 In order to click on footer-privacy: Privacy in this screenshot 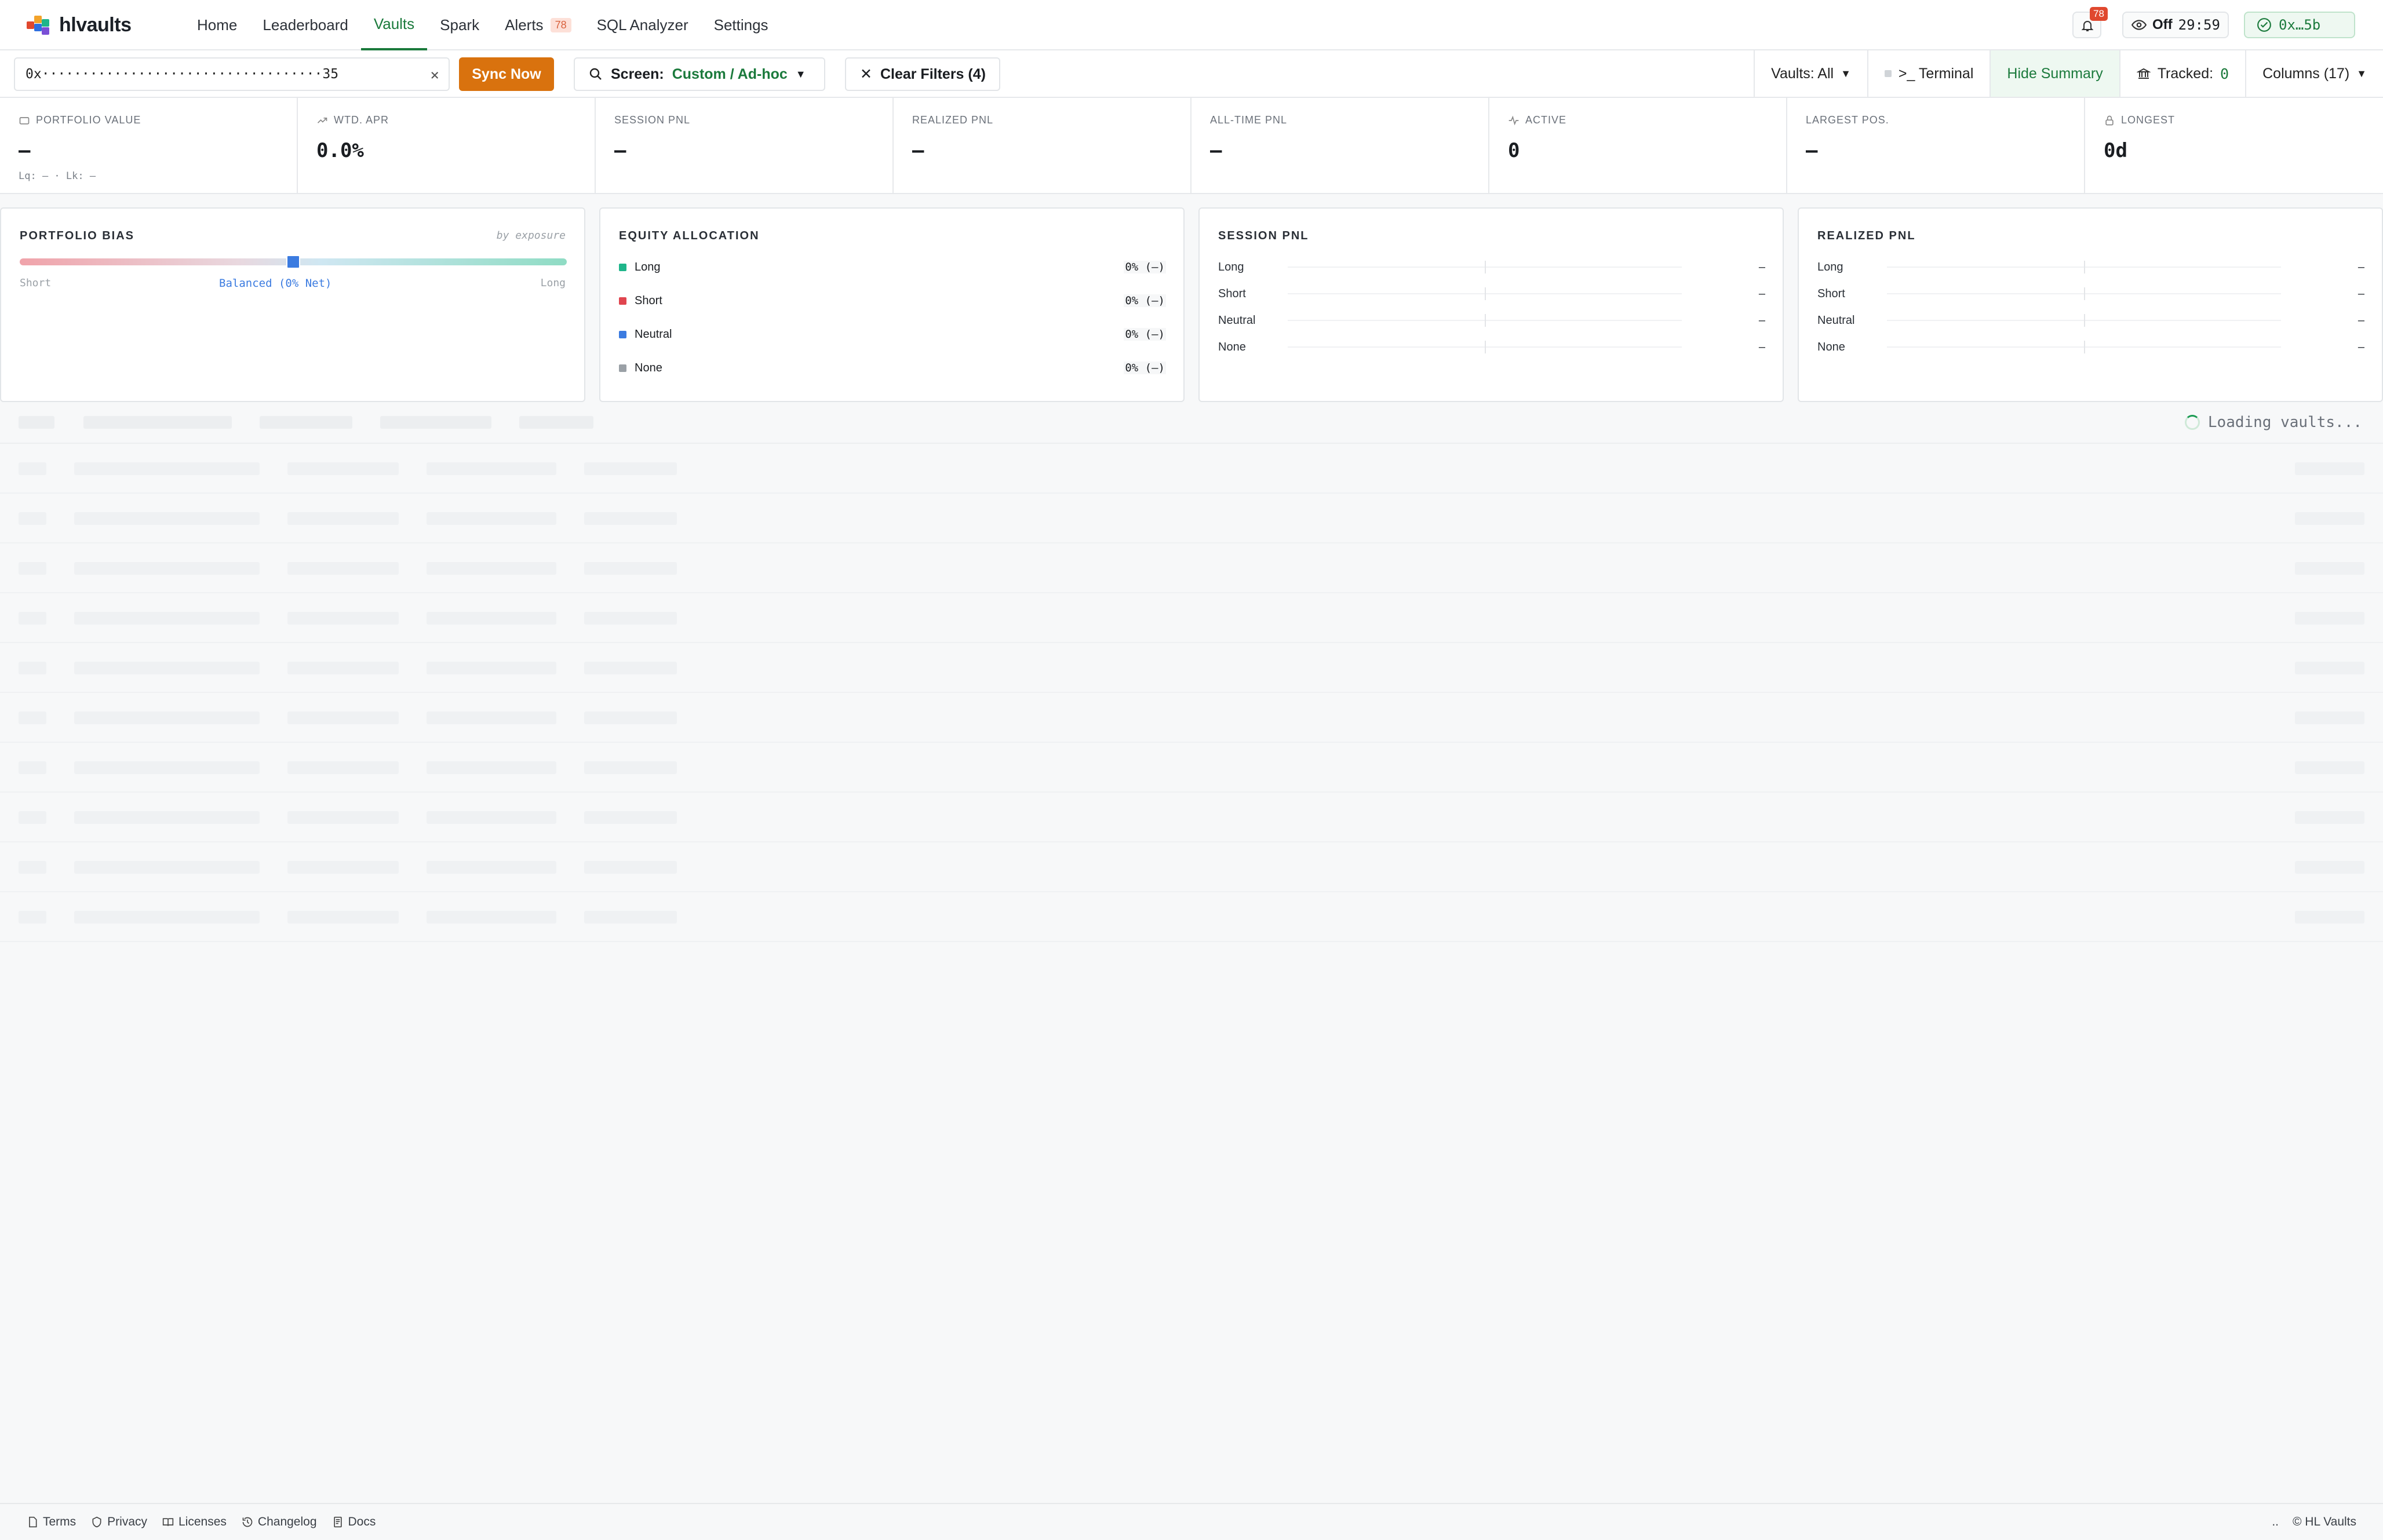, I will do `click(119, 1522)`.